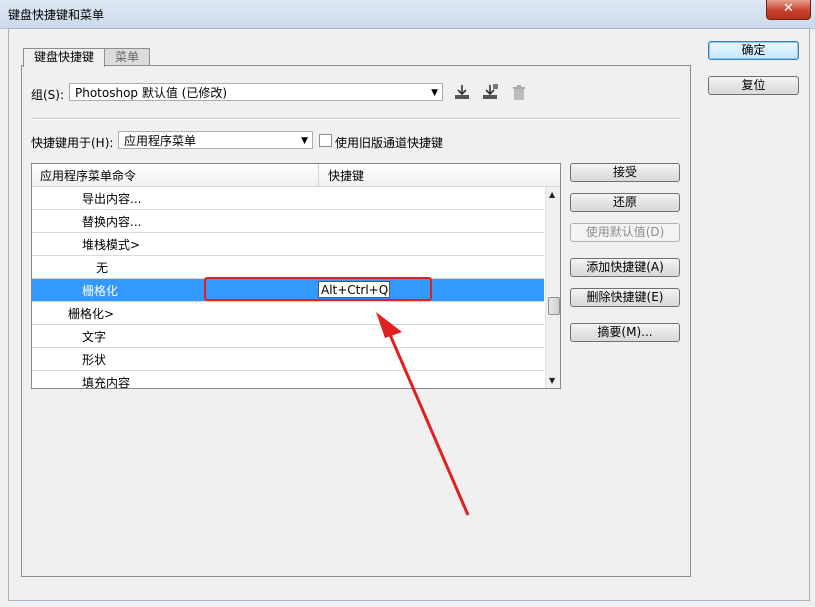  I want to click on column-header-command: 应用程序菜单命令, so click(88, 175).